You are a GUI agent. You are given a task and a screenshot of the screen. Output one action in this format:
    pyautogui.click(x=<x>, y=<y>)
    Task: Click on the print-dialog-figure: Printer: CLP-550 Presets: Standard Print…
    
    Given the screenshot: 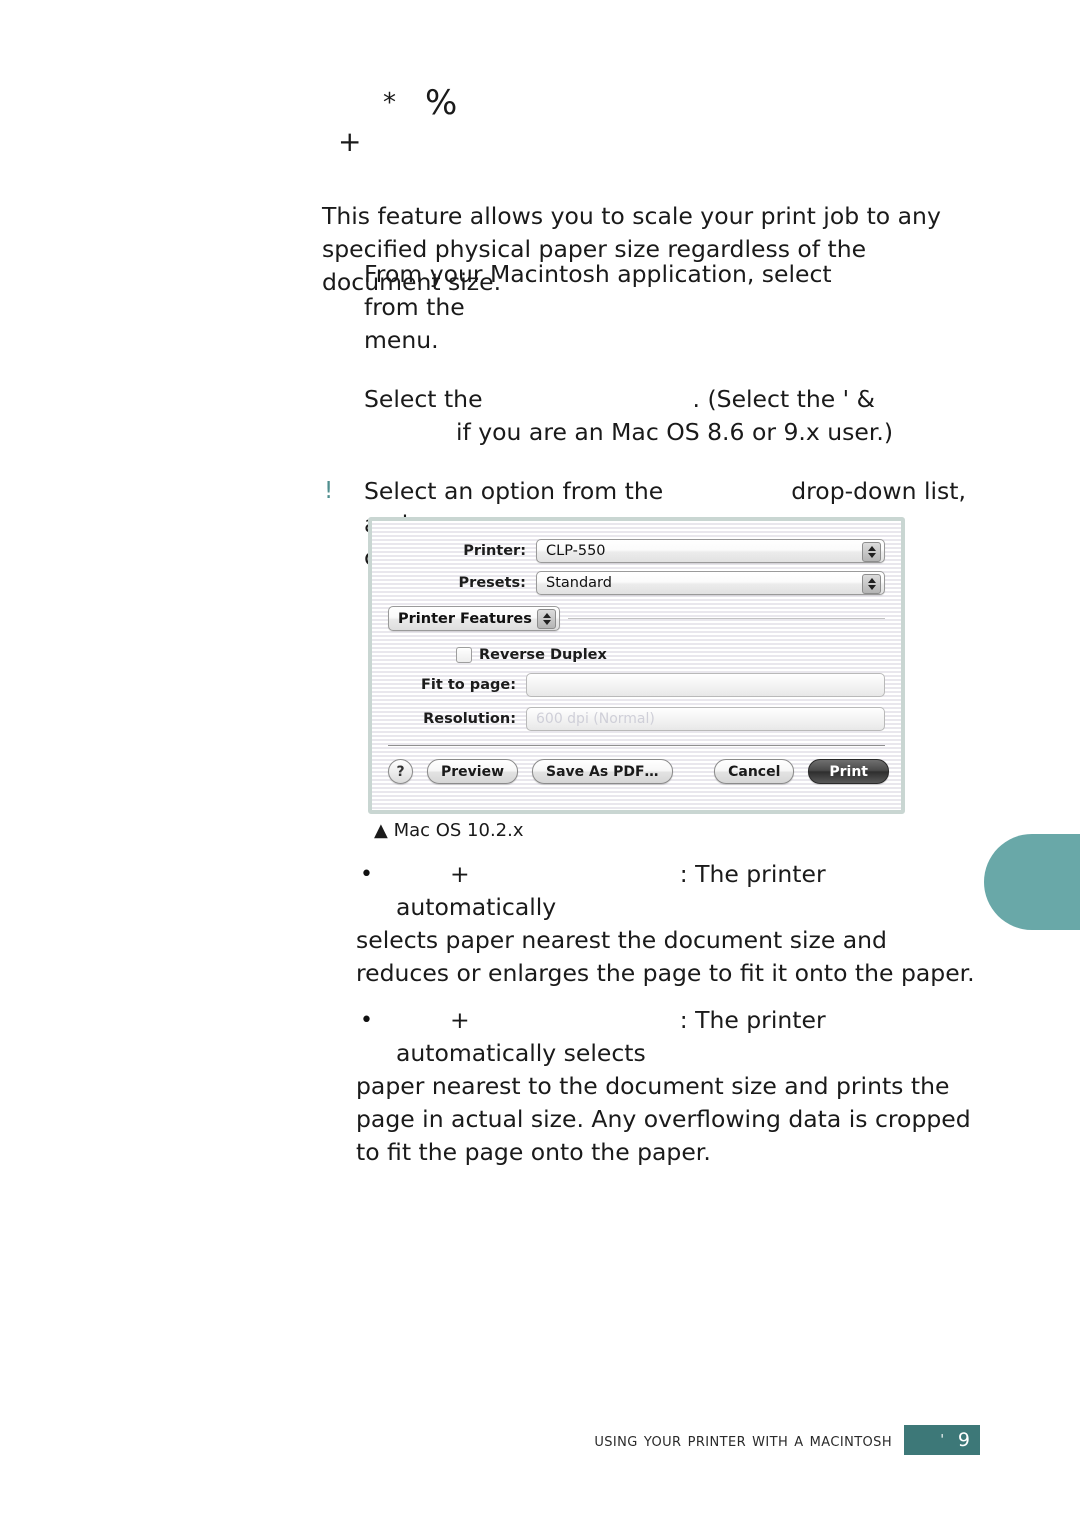 What is the action you would take?
    pyautogui.click(x=636, y=665)
    